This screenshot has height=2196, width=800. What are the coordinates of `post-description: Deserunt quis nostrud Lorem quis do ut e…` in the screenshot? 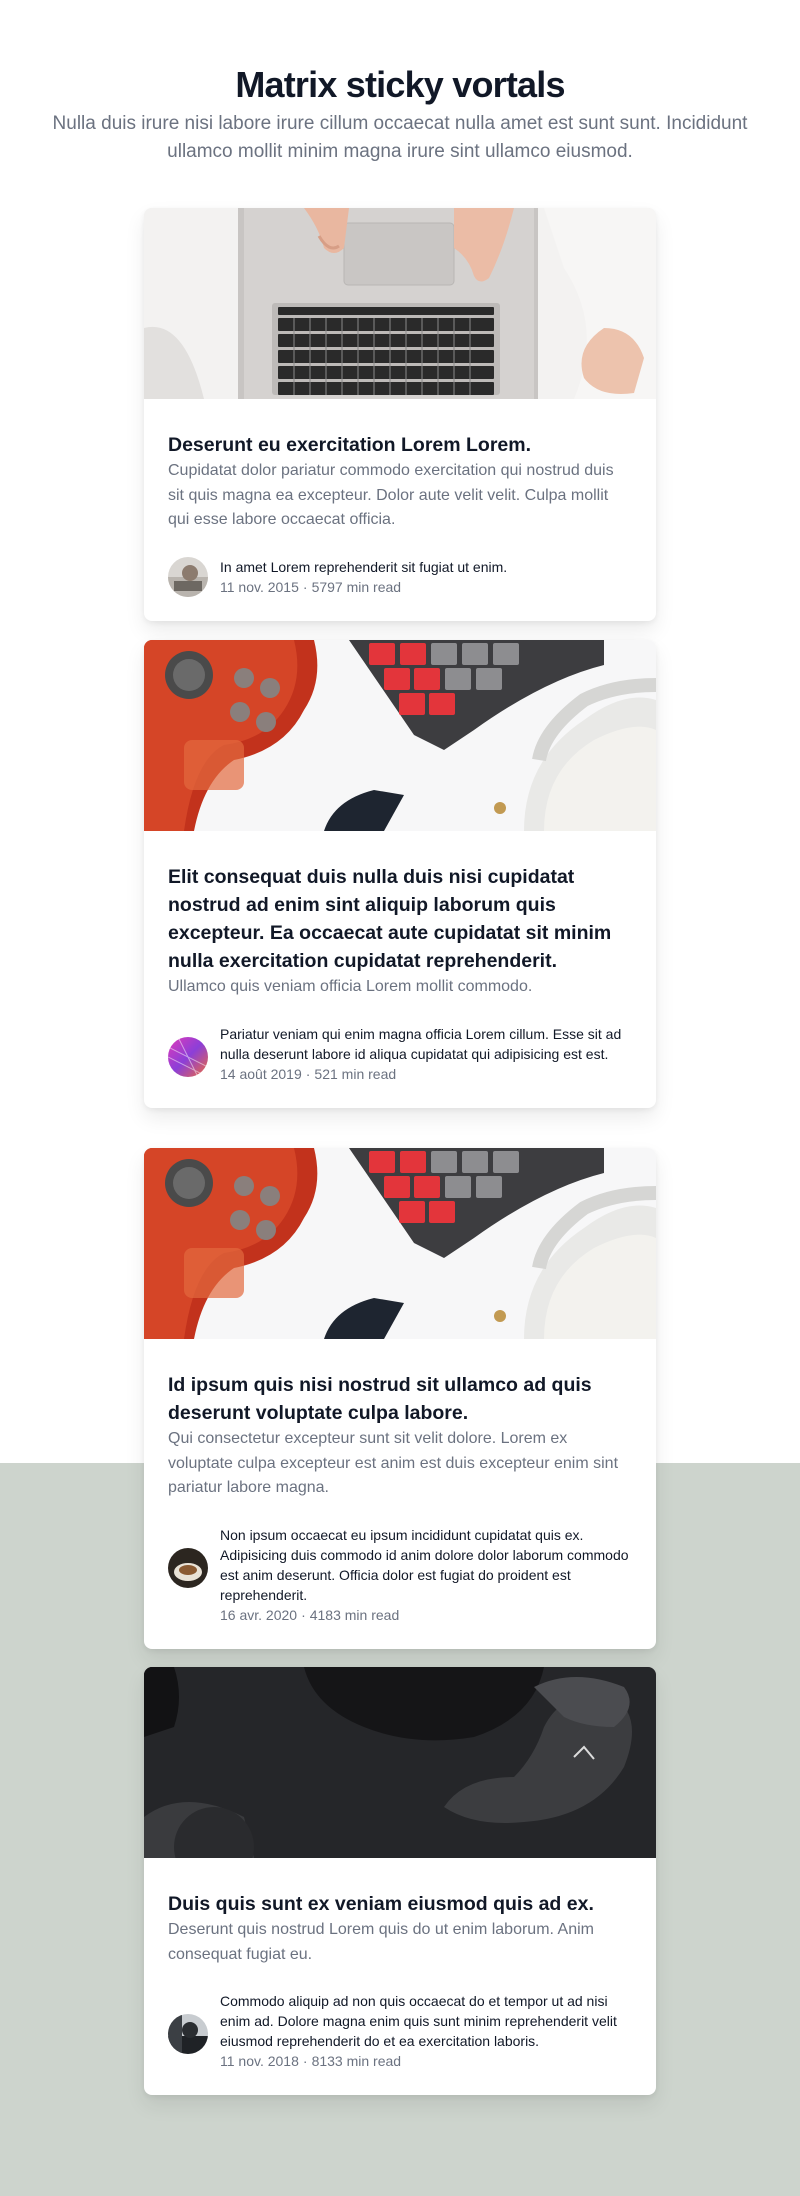 It's located at (381, 1942).